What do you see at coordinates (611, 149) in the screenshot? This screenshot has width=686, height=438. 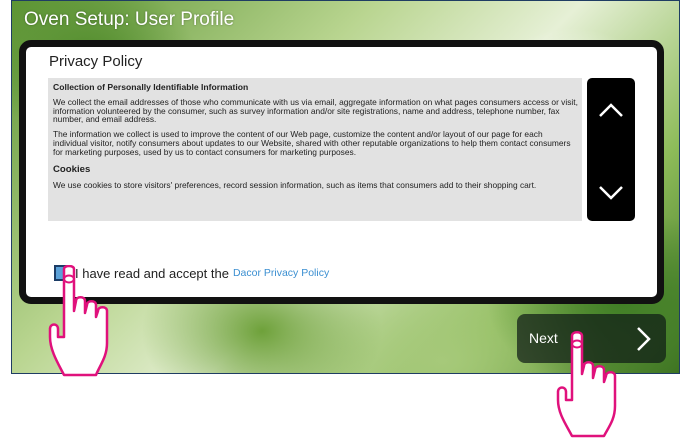 I see `scroll-bar` at bounding box center [611, 149].